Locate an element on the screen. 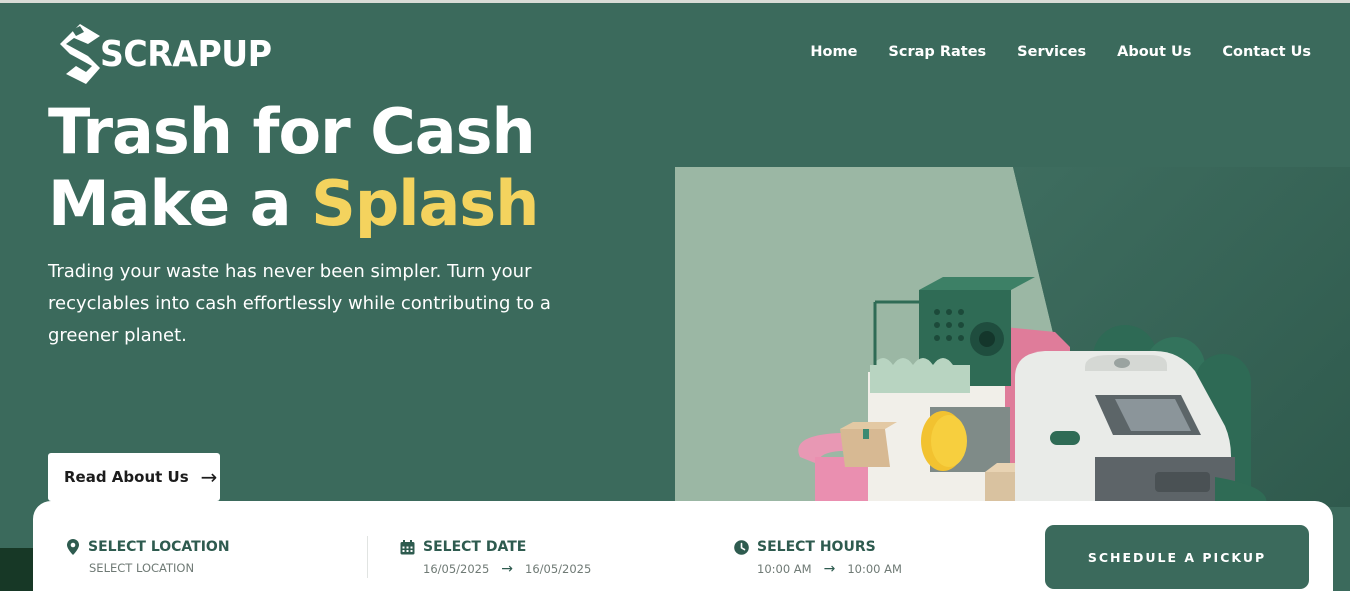 The image size is (1350, 591). booking-divider is located at coordinates (367, 557).